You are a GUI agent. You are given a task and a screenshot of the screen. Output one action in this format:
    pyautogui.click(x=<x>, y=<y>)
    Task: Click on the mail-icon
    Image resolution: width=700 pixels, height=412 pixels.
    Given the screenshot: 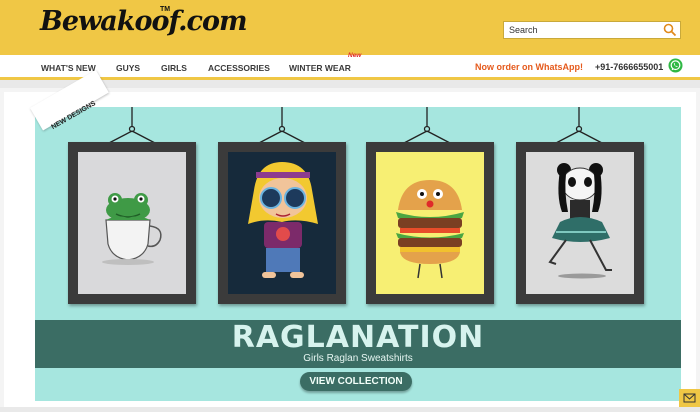 What is the action you would take?
    pyautogui.click(x=689, y=398)
    